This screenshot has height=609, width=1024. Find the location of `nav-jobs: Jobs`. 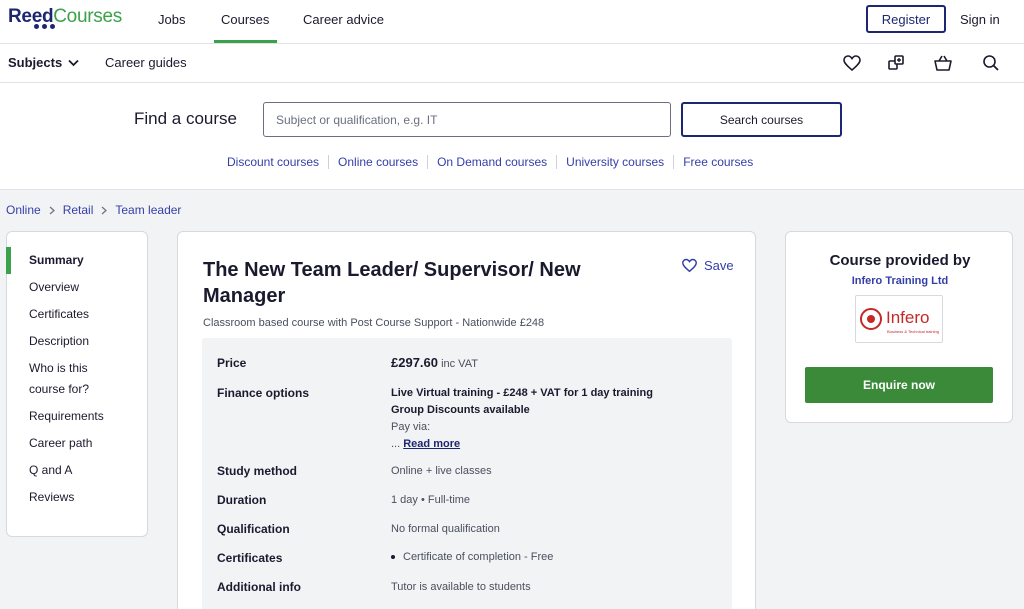

nav-jobs: Jobs is located at coordinates (171, 19).